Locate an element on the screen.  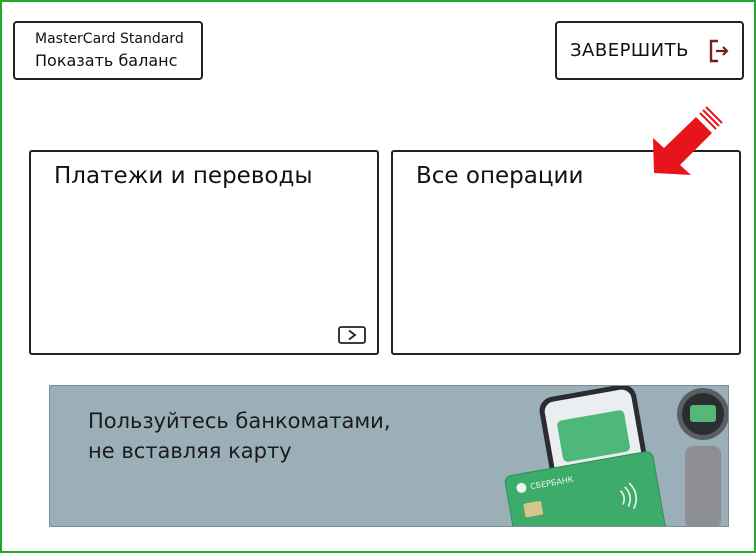
card-name: MasterCard Standard is located at coordinates (109, 39).